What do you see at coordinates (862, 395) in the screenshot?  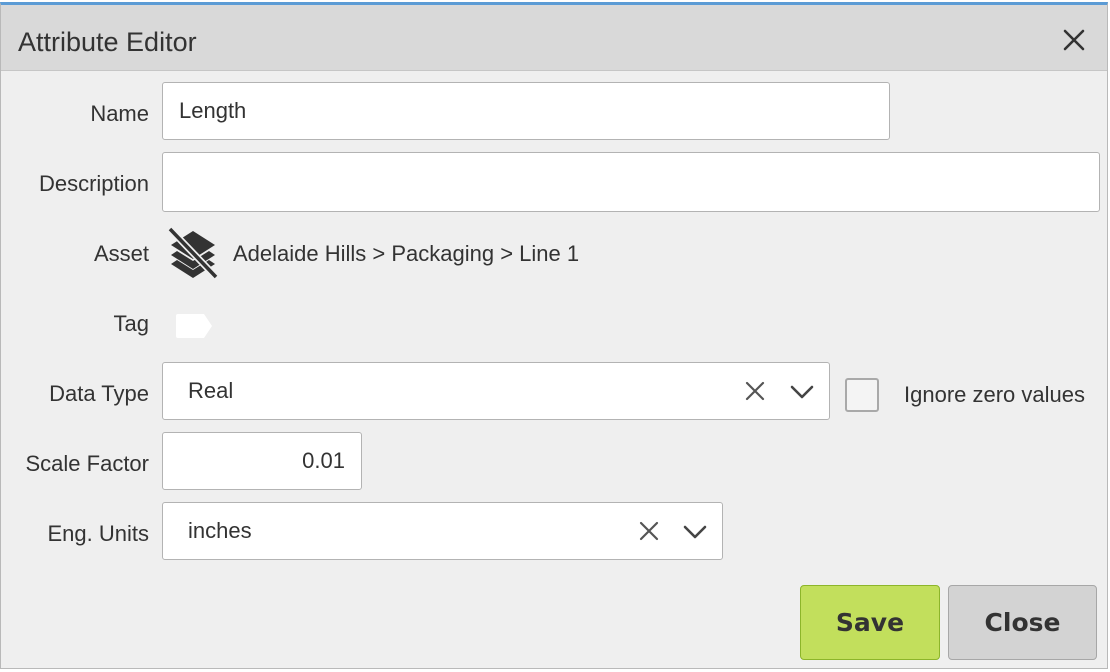 I see `ignore-zero-checkbox` at bounding box center [862, 395].